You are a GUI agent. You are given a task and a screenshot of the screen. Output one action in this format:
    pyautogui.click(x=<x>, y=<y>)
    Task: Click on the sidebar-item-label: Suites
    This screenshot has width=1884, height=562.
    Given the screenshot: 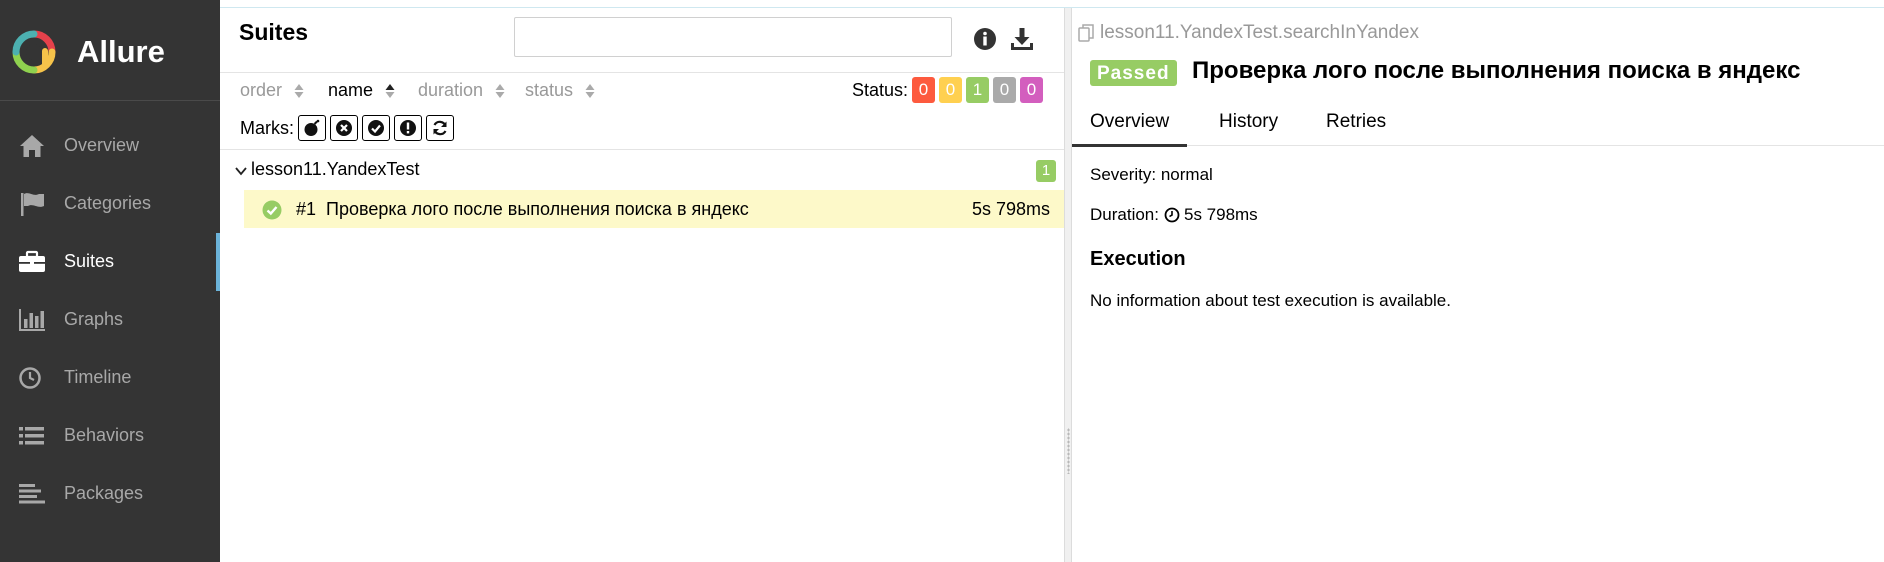 What is the action you would take?
    pyautogui.click(x=89, y=261)
    